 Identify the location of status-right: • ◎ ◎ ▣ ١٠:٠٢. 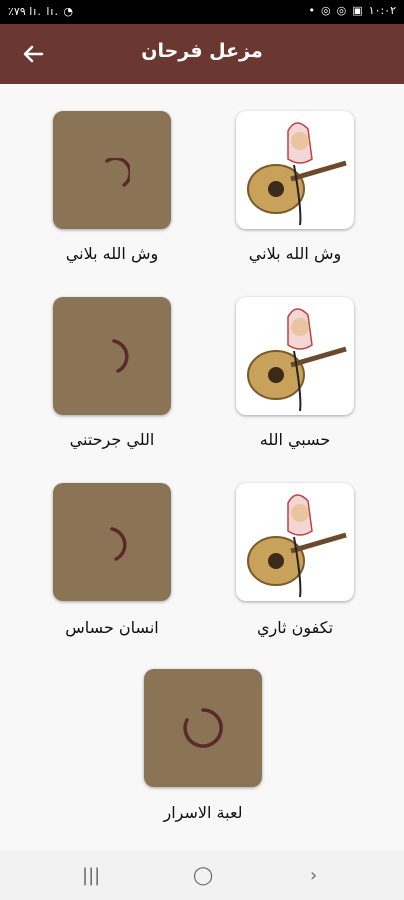
(352, 10).